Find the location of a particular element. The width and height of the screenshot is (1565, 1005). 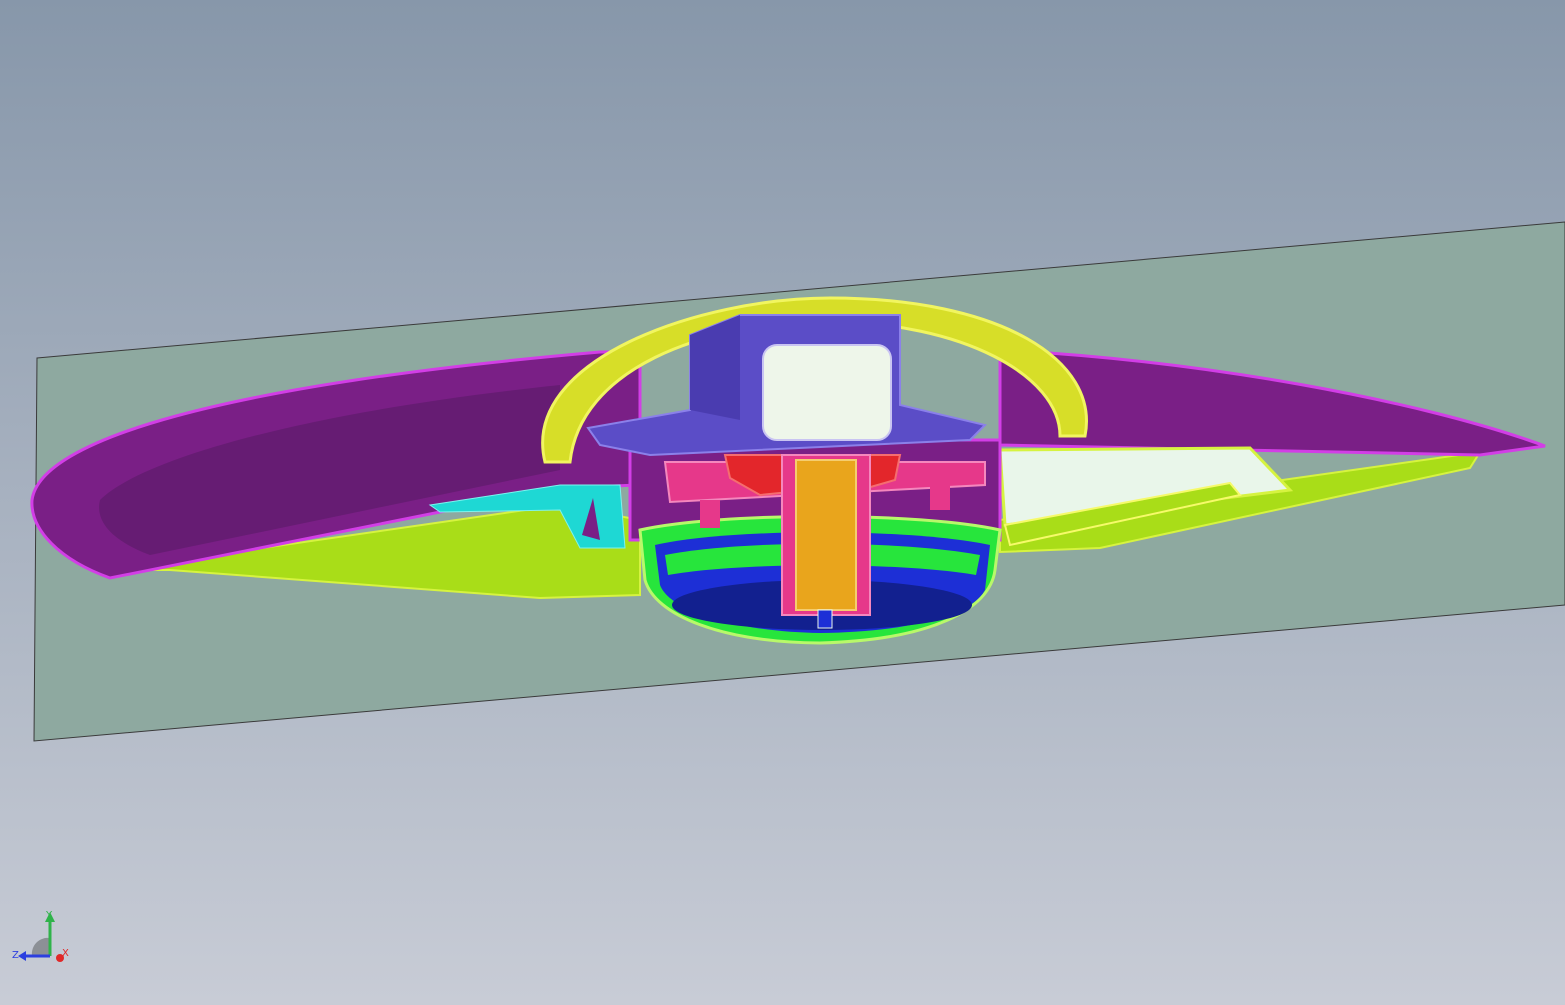

pink-post-right is located at coordinates (940, 496).